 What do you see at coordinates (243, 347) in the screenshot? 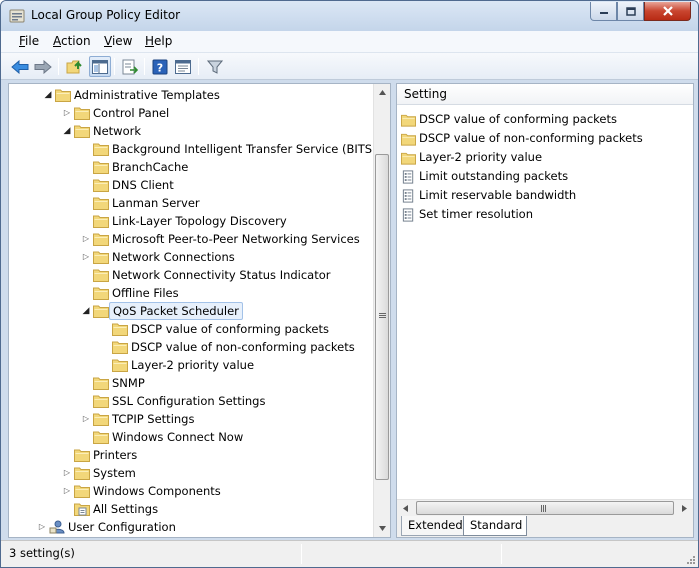
I see `tree-node-label: DSCP value of non-conforming packets` at bounding box center [243, 347].